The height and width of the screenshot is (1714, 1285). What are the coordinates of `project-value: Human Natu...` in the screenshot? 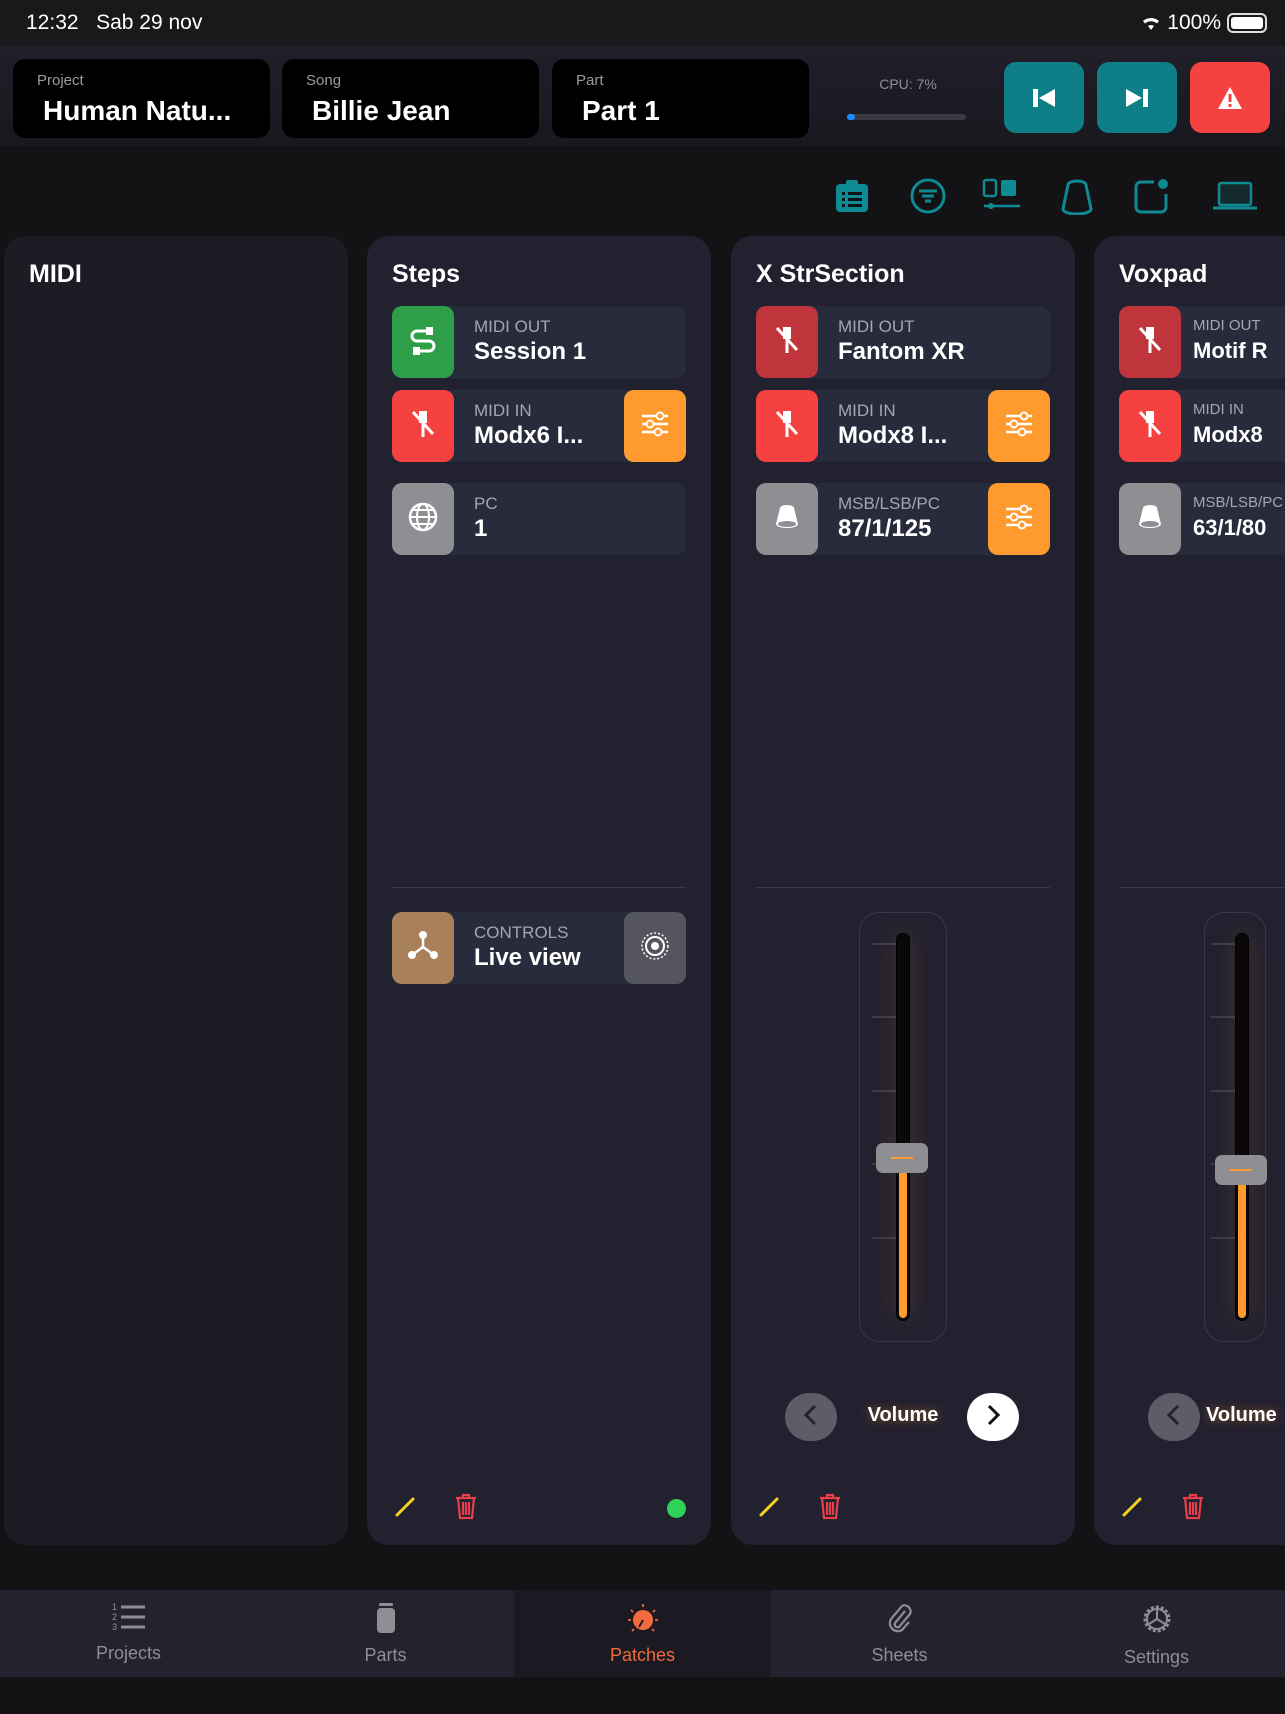 It's located at (137, 110).